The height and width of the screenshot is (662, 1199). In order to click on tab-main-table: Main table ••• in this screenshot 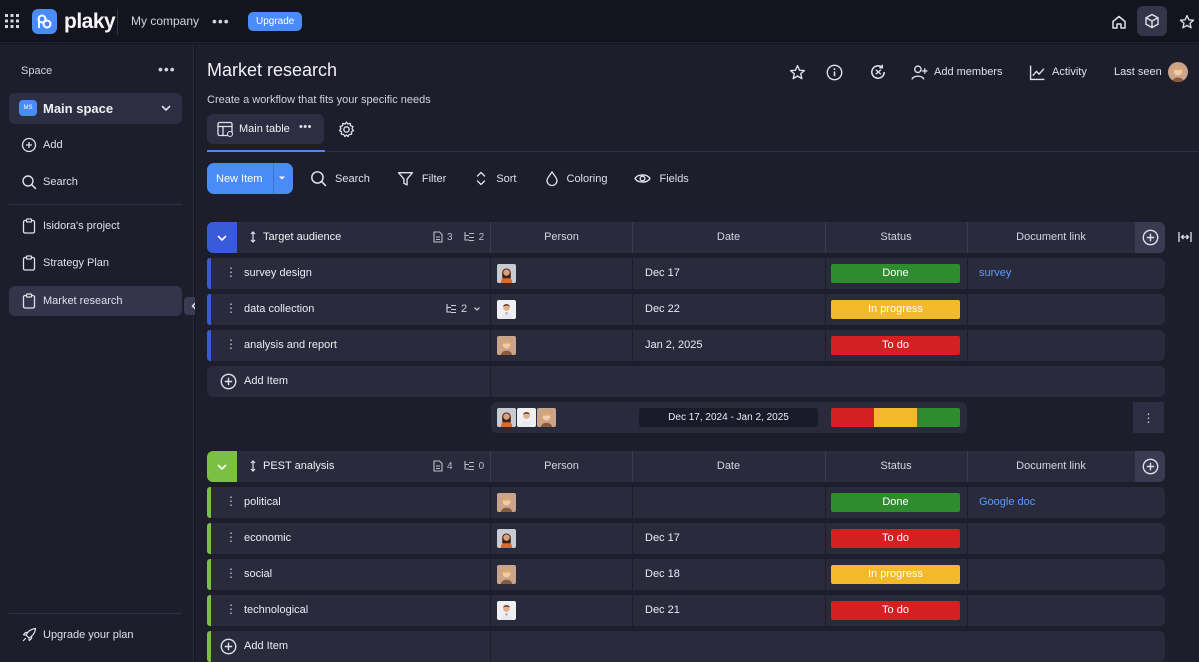, I will do `click(265, 129)`.